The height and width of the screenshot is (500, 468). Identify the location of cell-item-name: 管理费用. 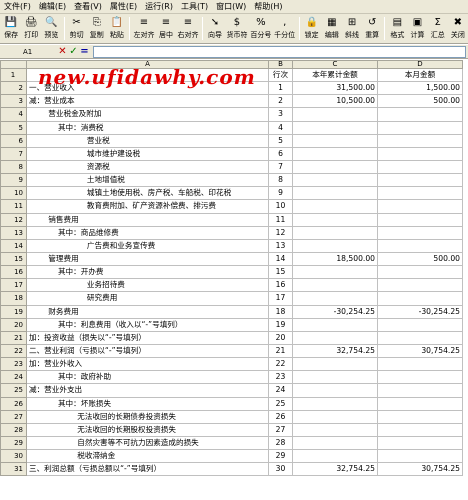
(147, 259).